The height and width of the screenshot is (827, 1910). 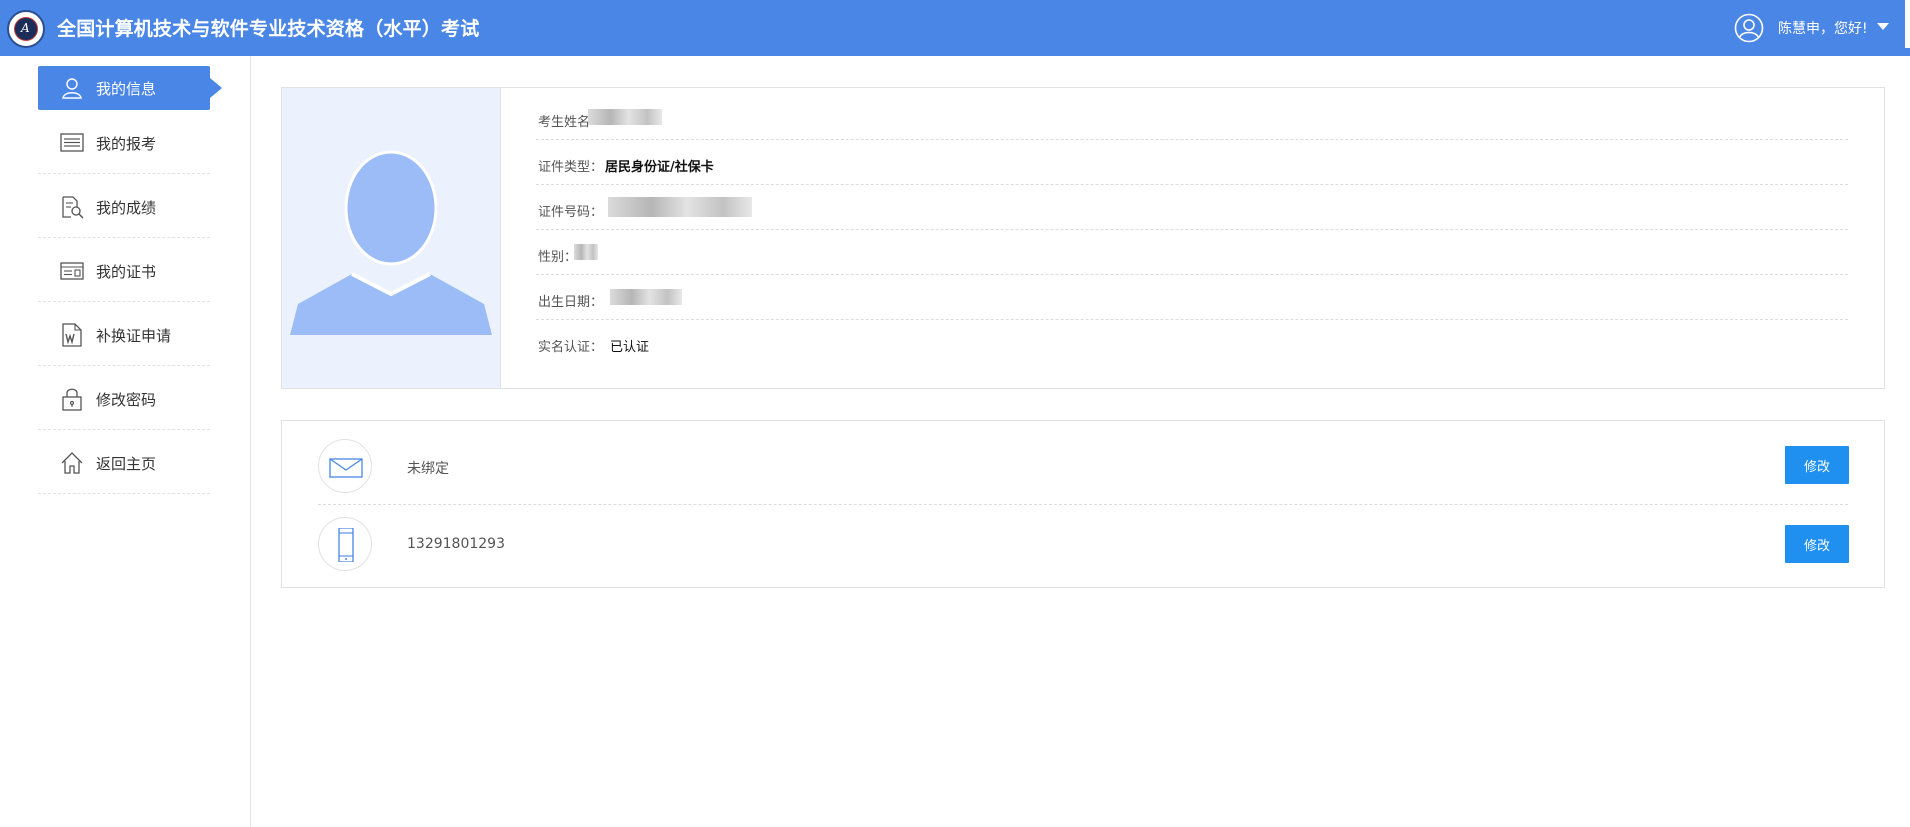 I want to click on email-row: 未绑定 修改, so click(x=1083, y=465).